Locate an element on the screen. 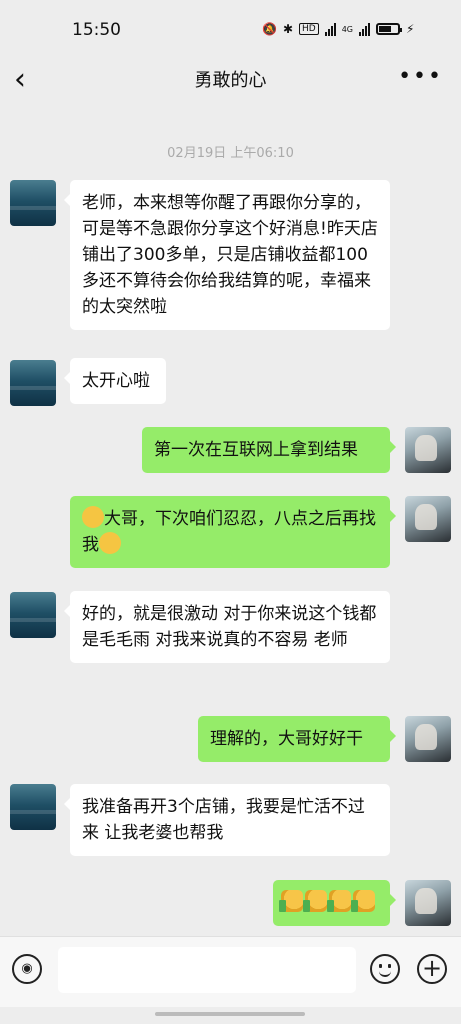  message-input is located at coordinates (207, 970).